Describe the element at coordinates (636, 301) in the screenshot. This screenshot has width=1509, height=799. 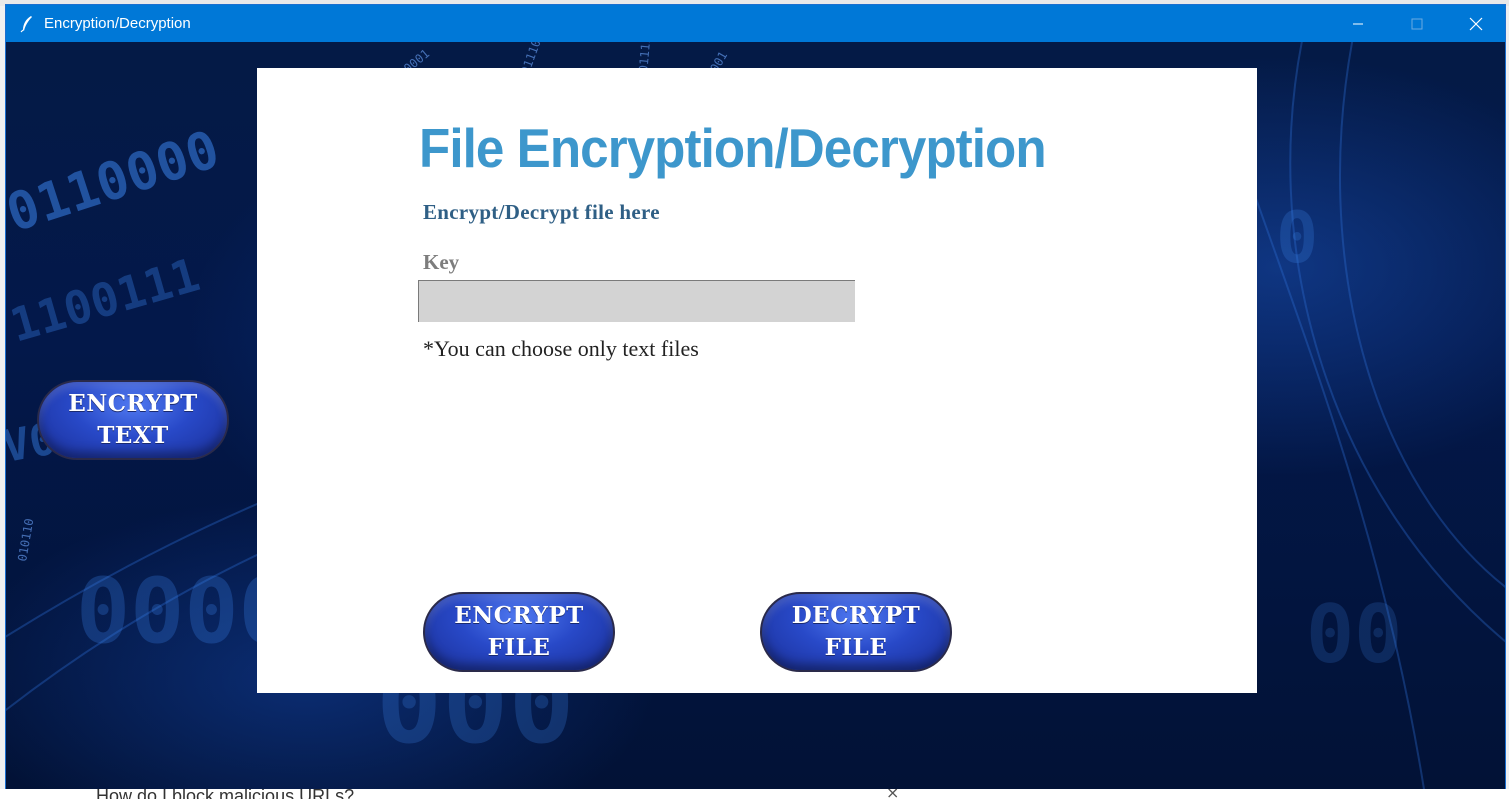
I see `key-input` at that location.